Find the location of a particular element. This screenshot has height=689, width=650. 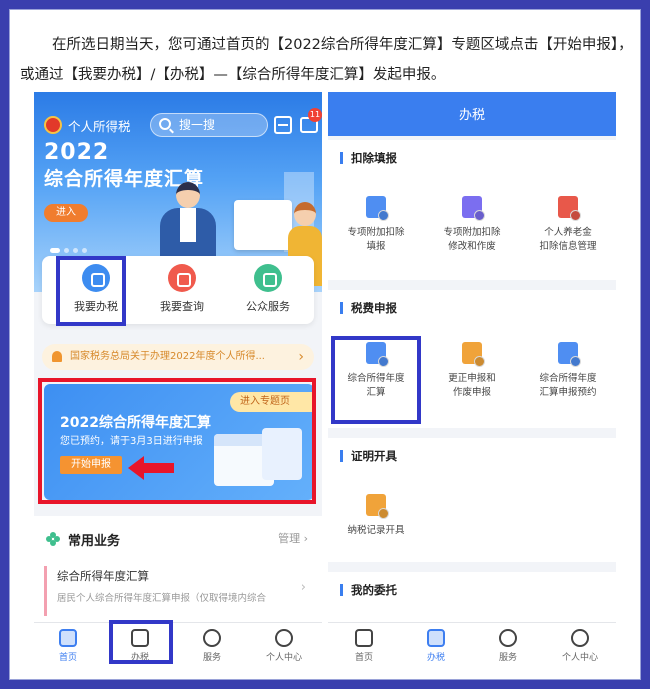

service-icon is located at coordinates (268, 278).